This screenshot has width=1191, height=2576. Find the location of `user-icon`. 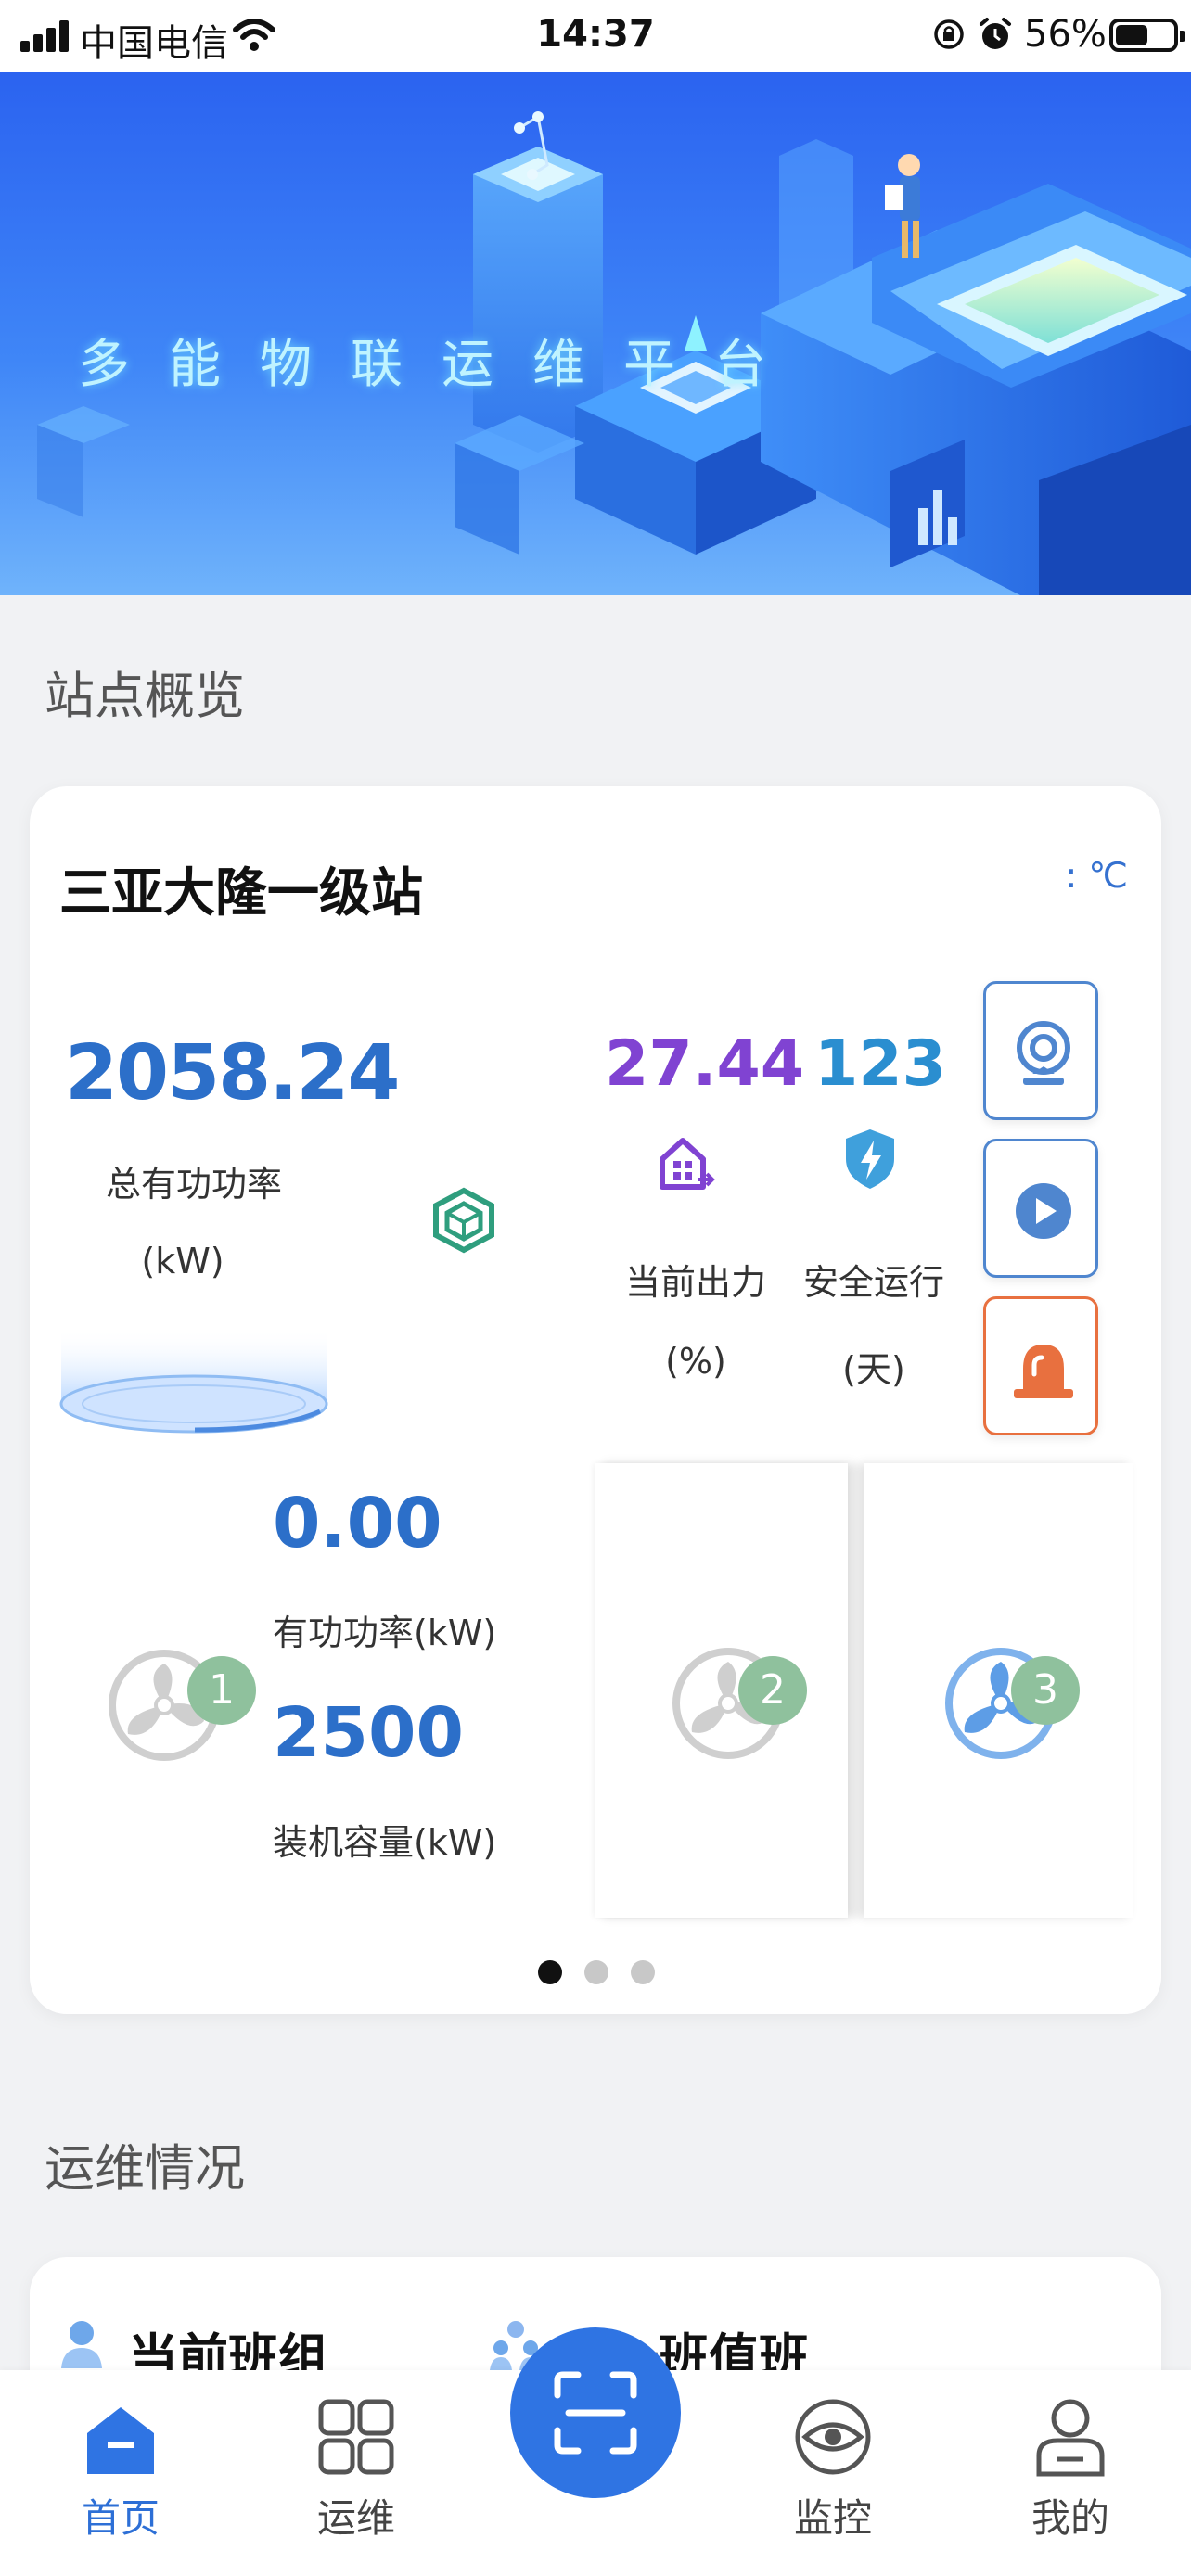

user-icon is located at coordinates (1070, 2438).